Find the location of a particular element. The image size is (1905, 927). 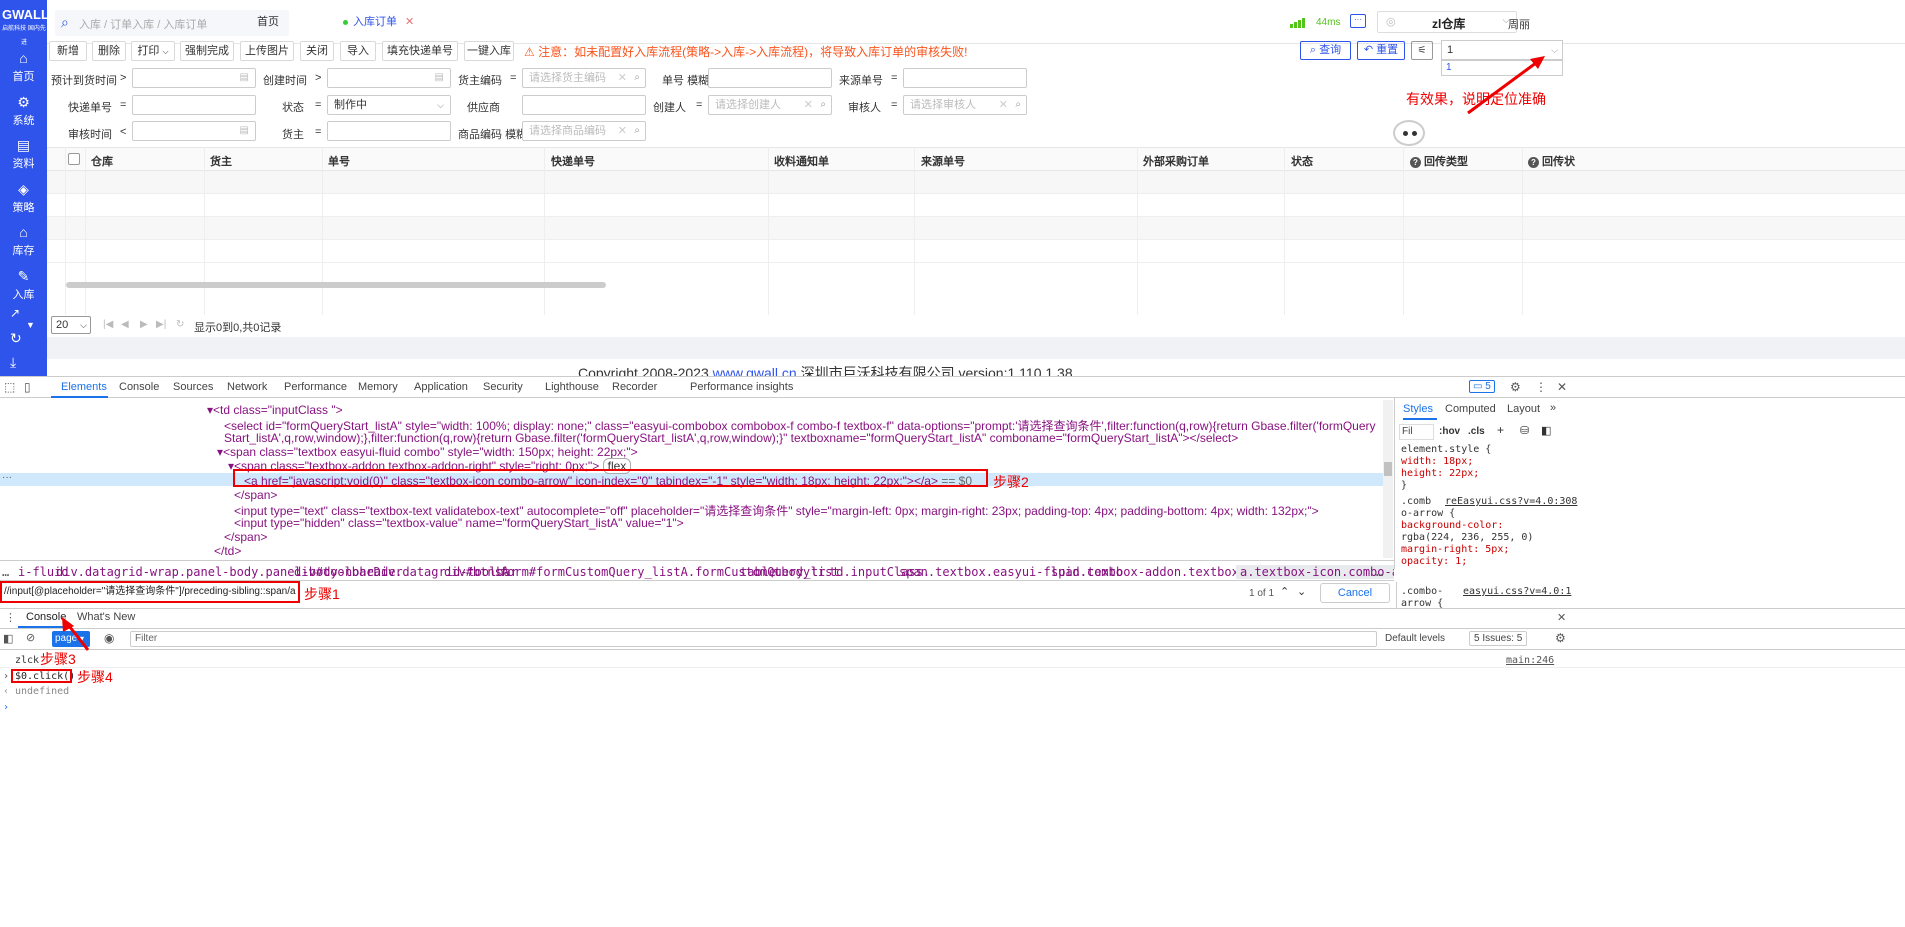

tab-performance: Performance is located at coordinates (315, 387).